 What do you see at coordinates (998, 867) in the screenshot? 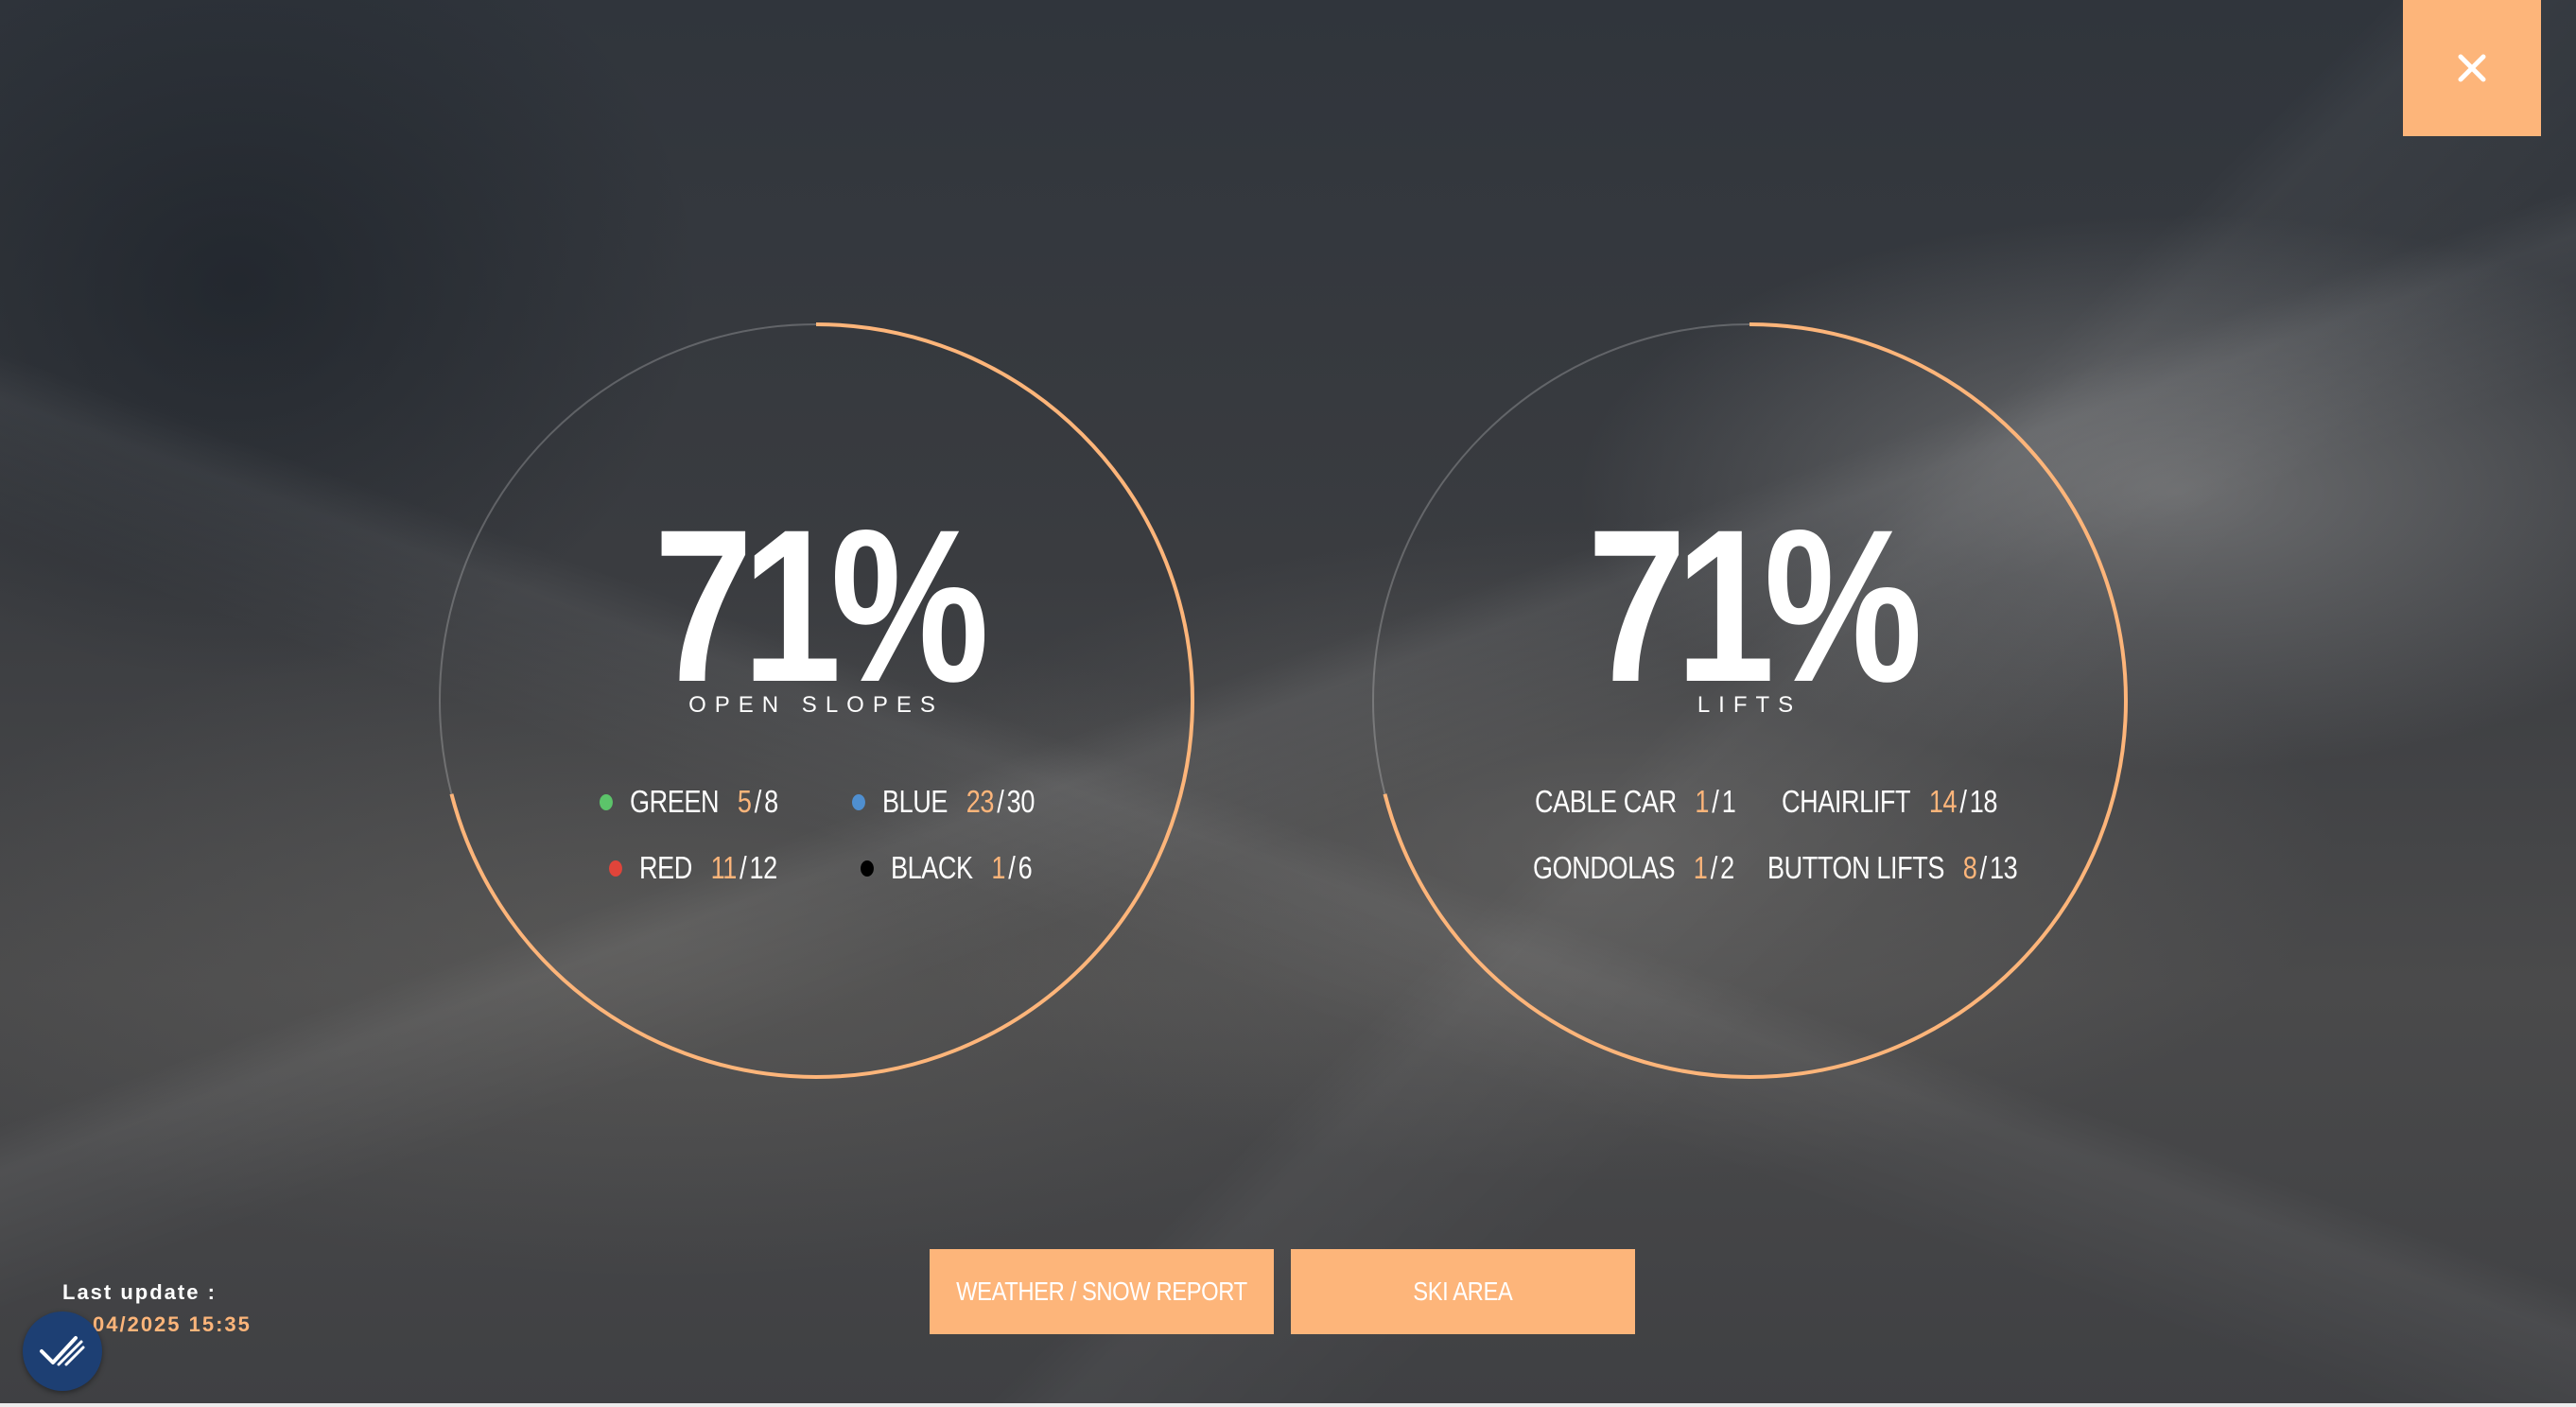
I see `slope-open: 1` at bounding box center [998, 867].